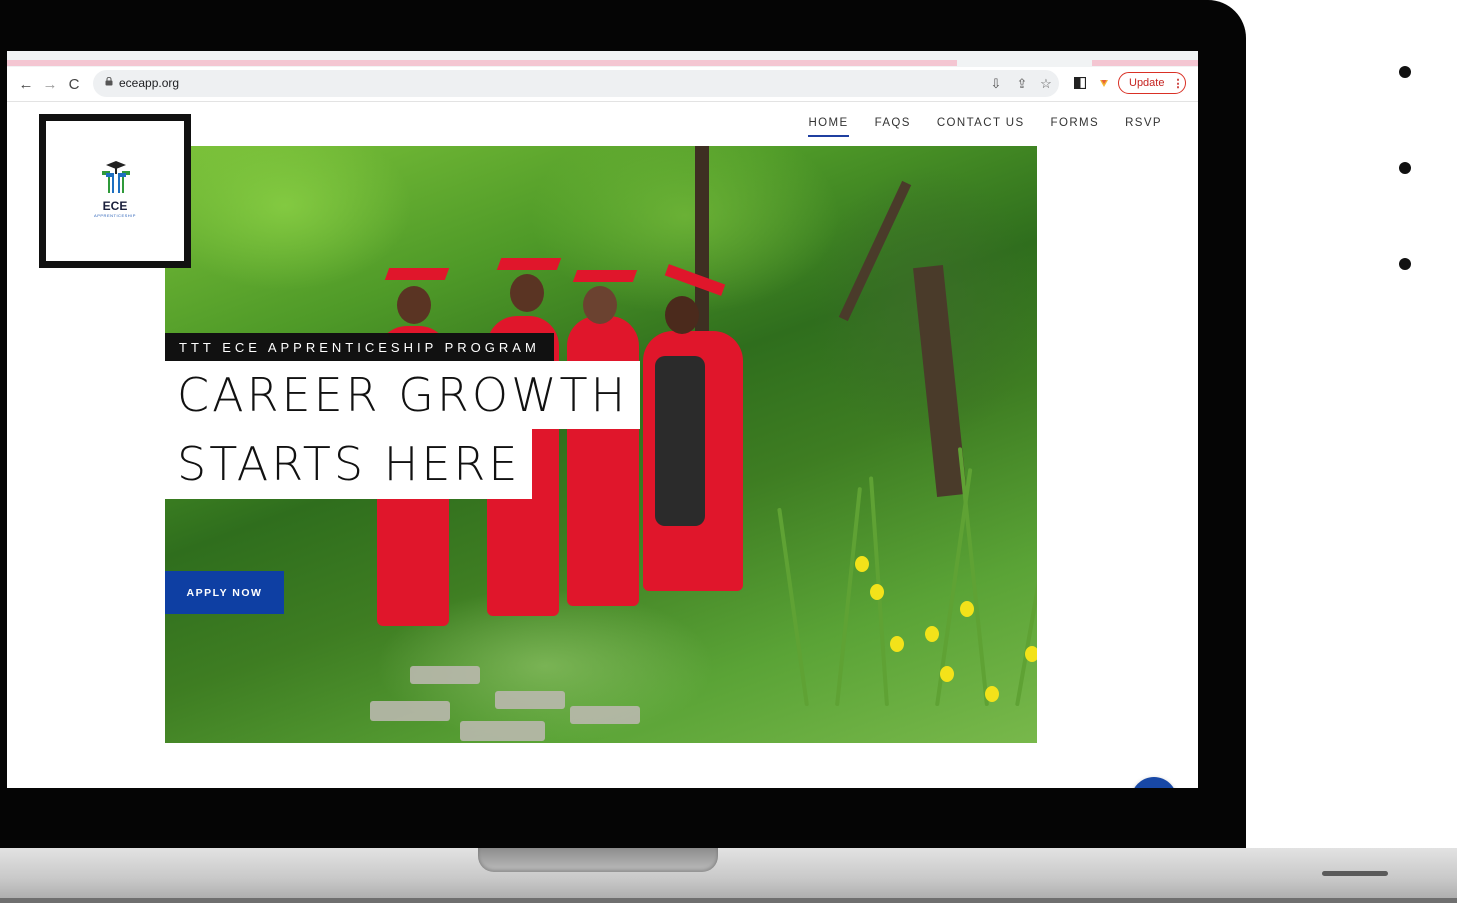  What do you see at coordinates (1046, 84) in the screenshot?
I see `bookmark-star-icon: ☆` at bounding box center [1046, 84].